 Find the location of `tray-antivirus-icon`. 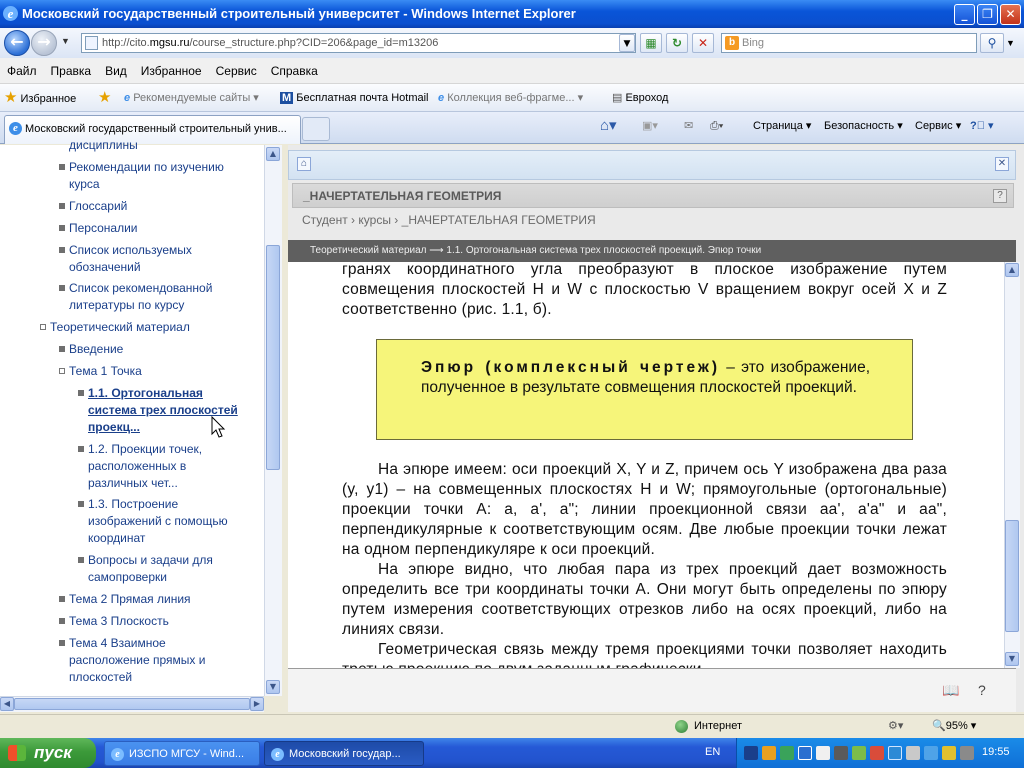

tray-antivirus-icon is located at coordinates (859, 753).